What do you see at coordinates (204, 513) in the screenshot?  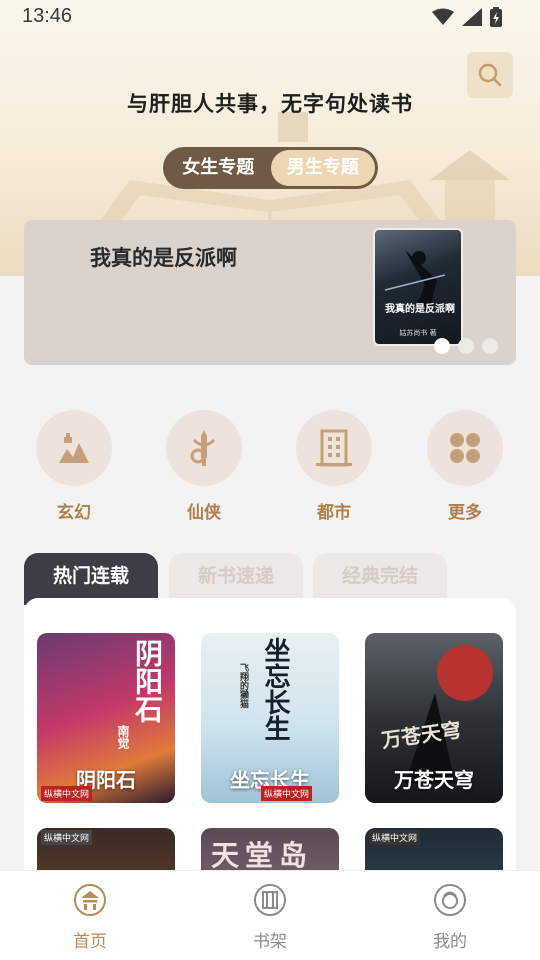 I see `category-label: 仙侠` at bounding box center [204, 513].